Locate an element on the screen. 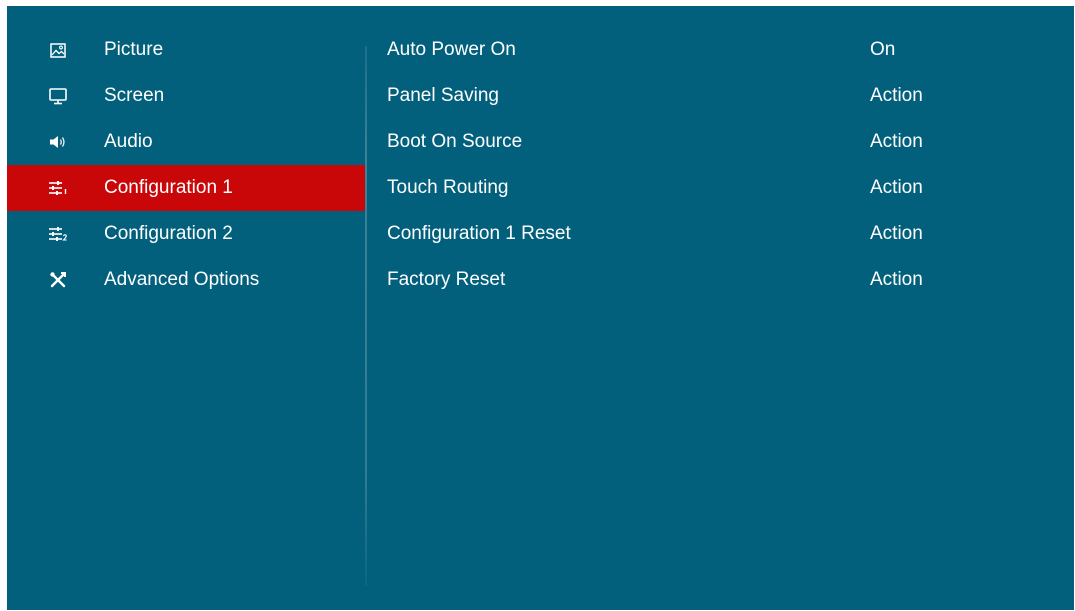 The width and height of the screenshot is (1075, 611). sidebar-item-advanced-options: Advanced Options is located at coordinates (186, 280).